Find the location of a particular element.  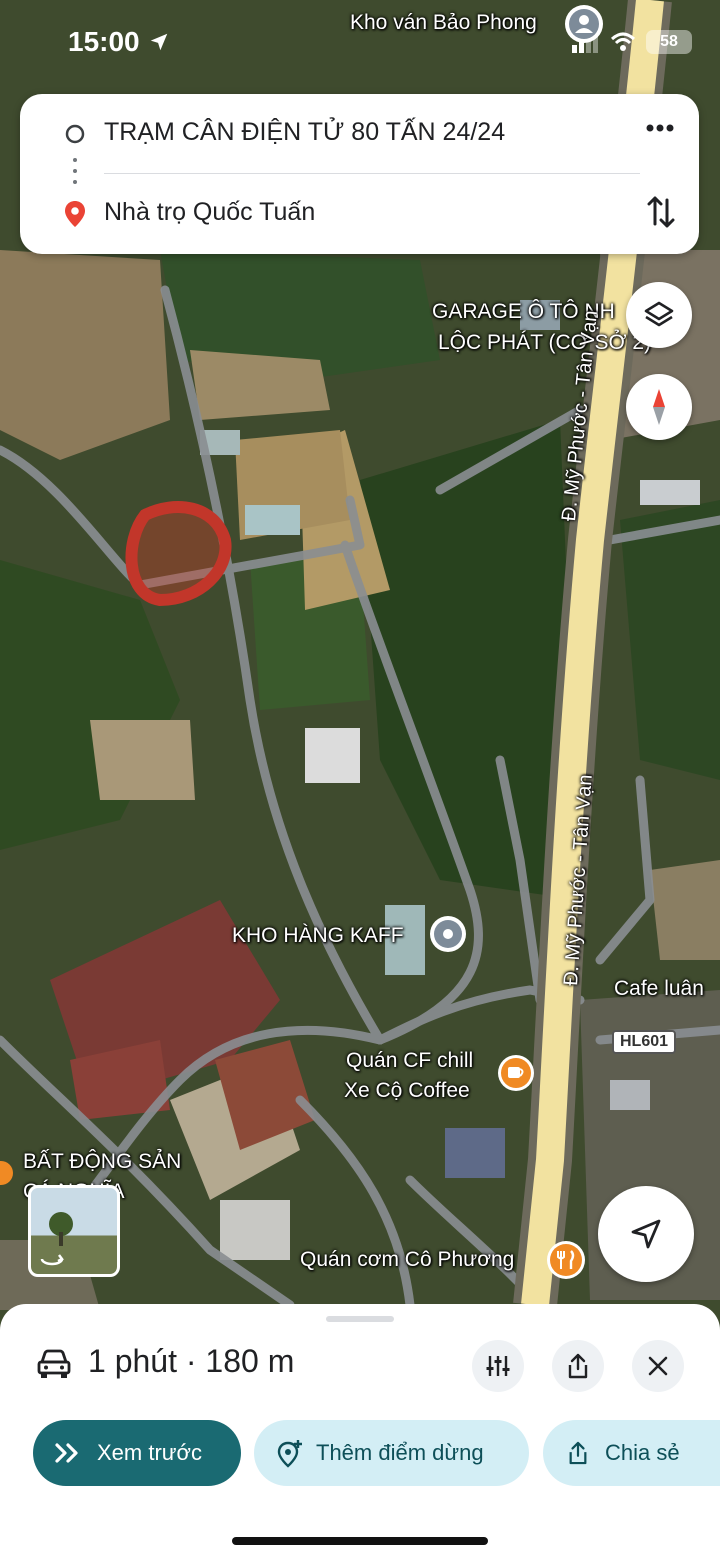

share-route-button is located at coordinates (578, 1366).